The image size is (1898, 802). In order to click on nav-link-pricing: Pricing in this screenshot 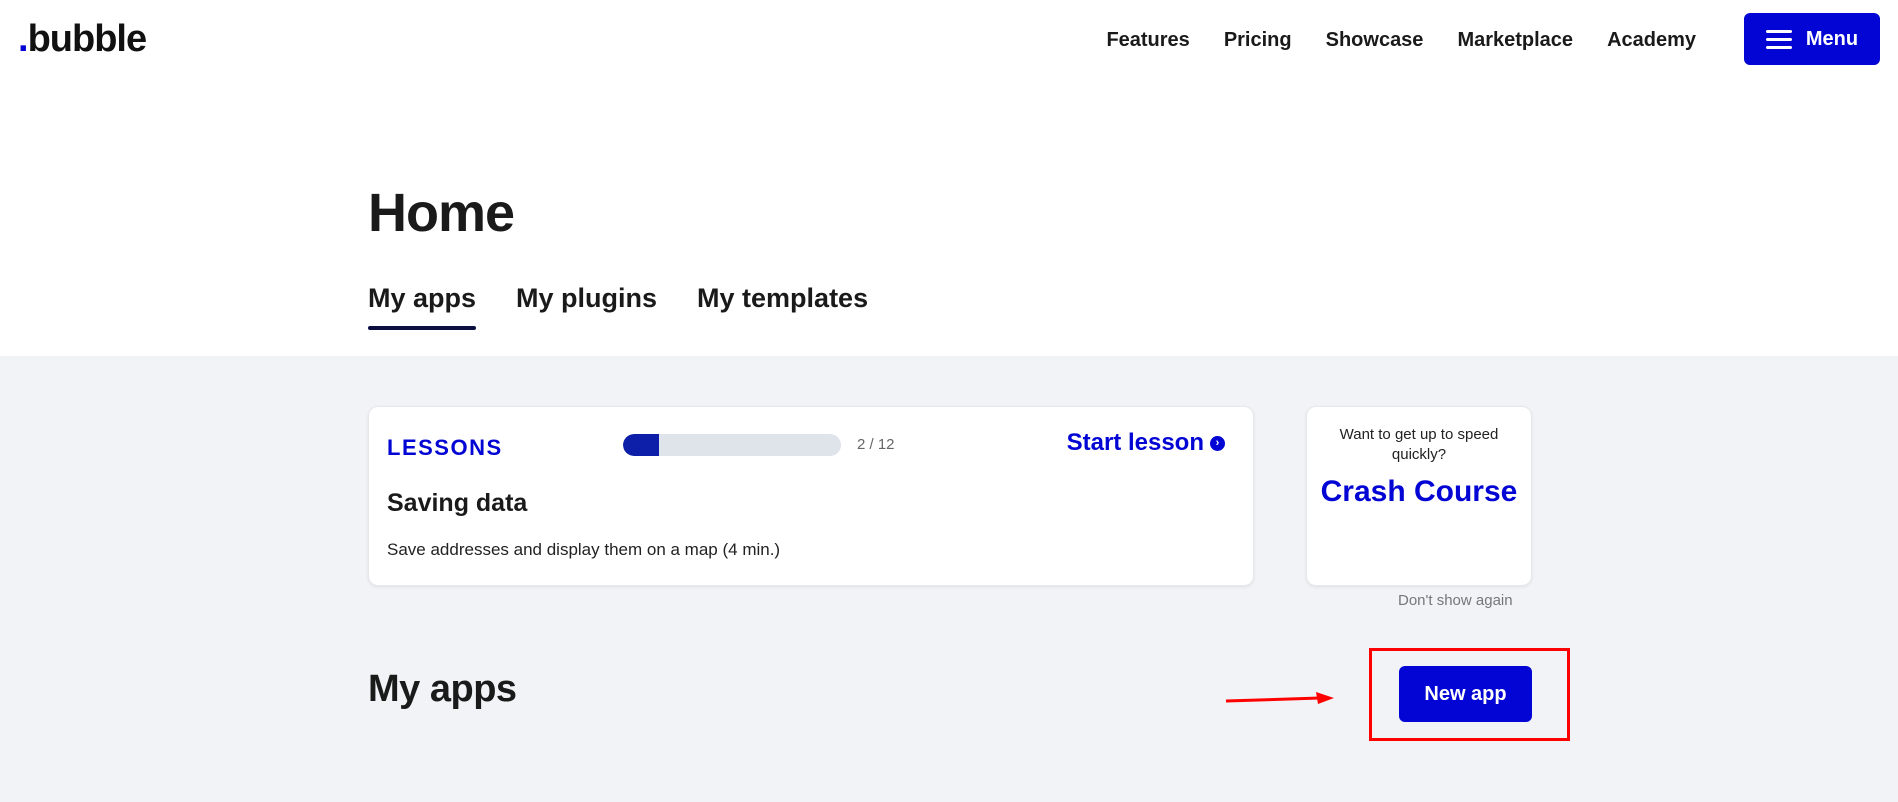, I will do `click(1258, 40)`.